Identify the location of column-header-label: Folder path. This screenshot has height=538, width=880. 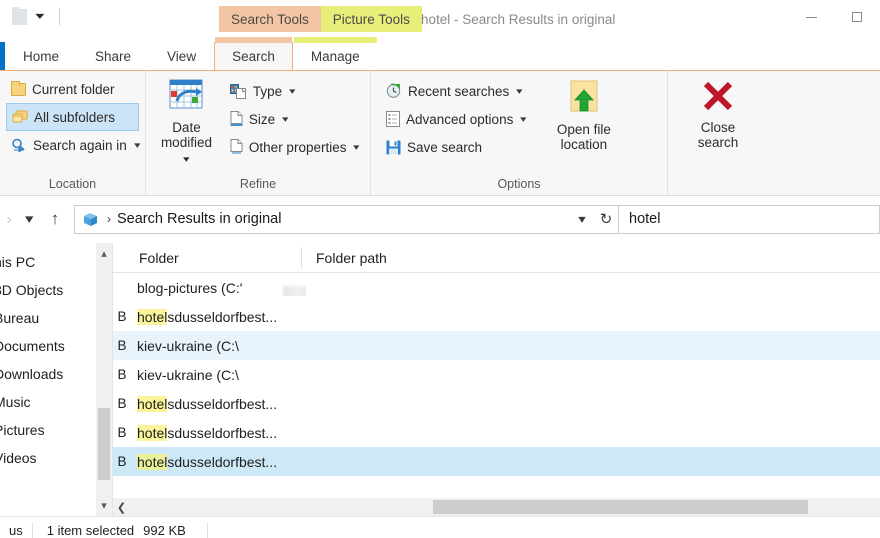
(351, 257).